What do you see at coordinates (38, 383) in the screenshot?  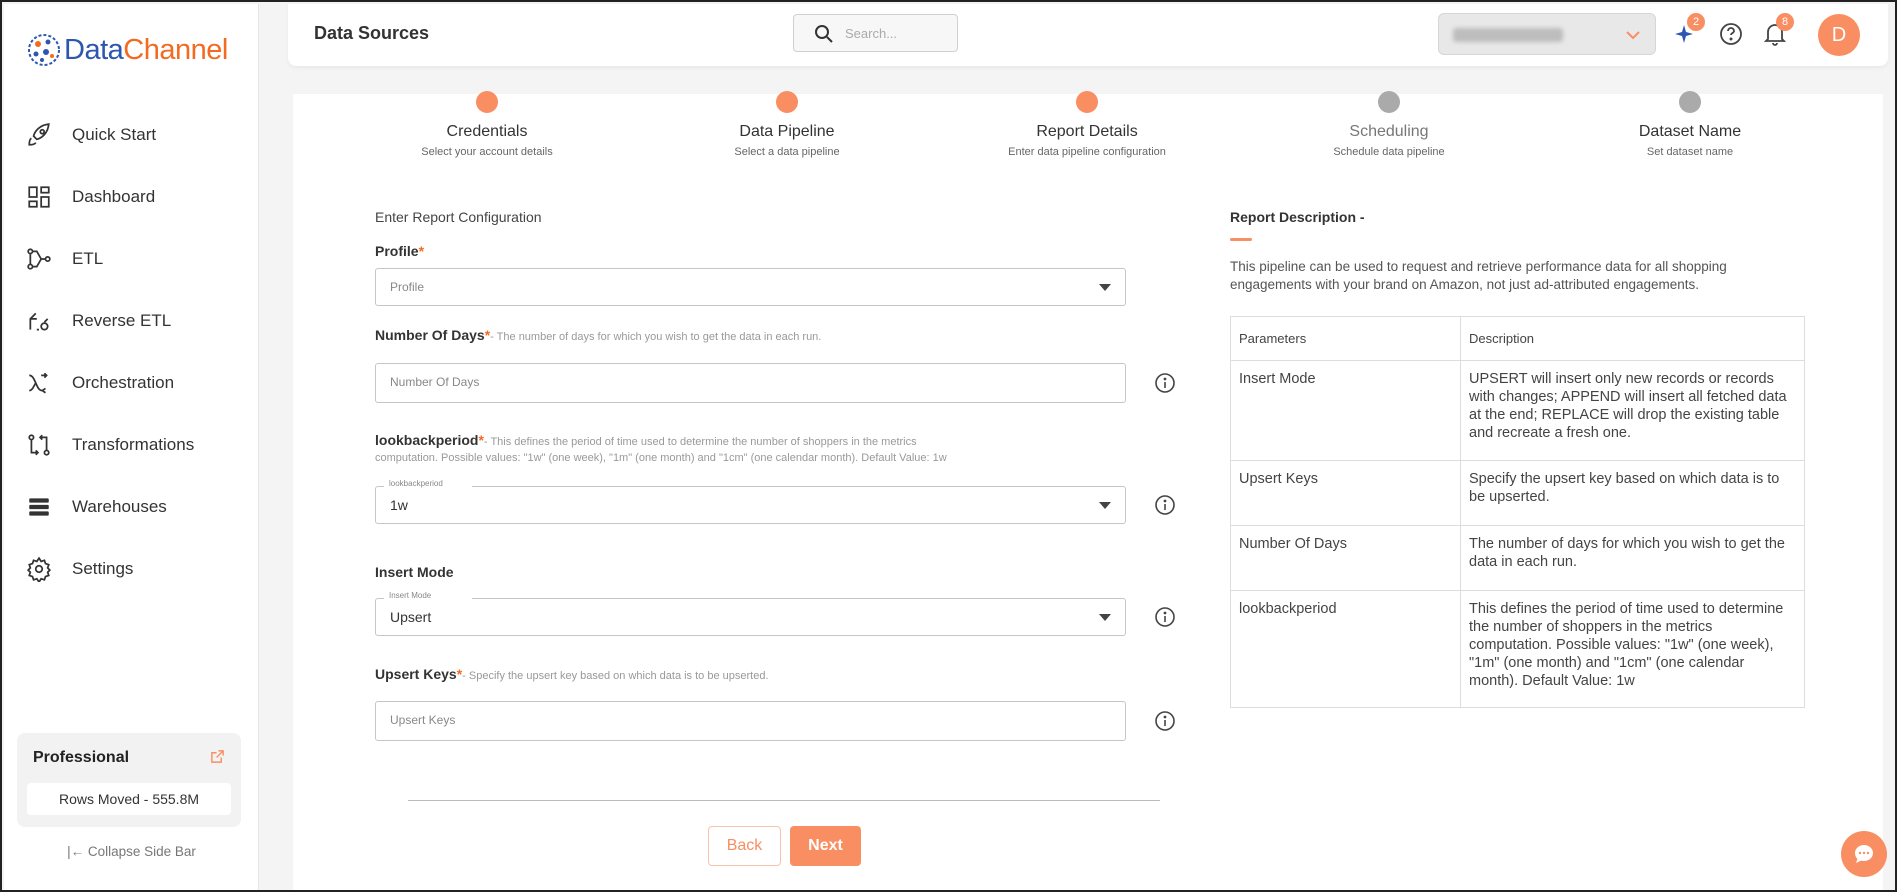 I see `orchestration-icon` at bounding box center [38, 383].